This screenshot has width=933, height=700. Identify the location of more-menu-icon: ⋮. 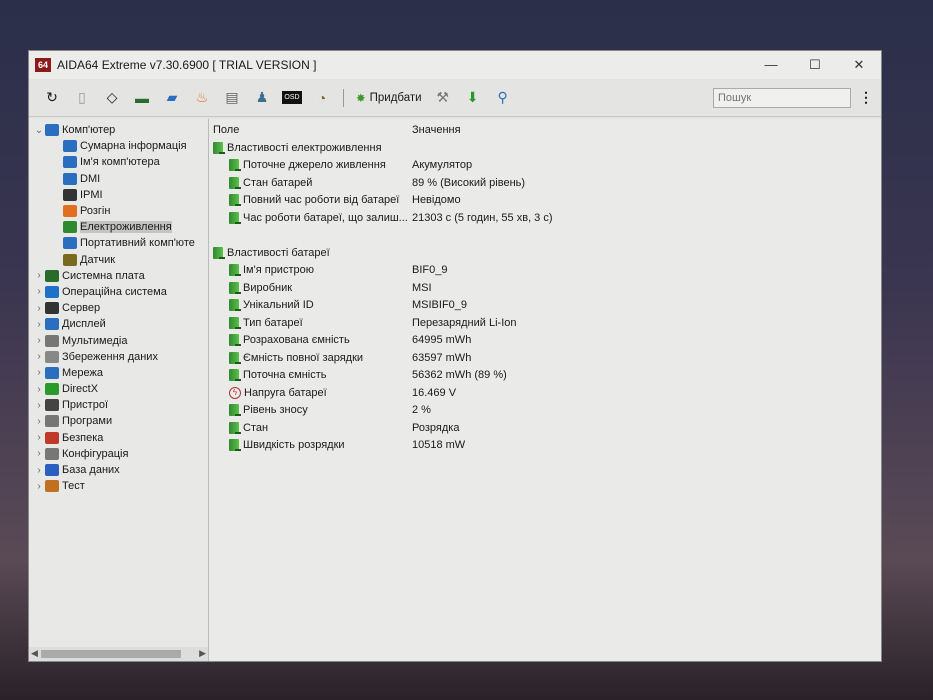
(866, 97).